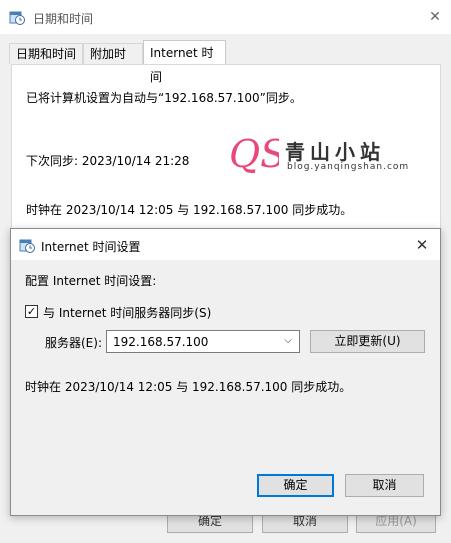  I want to click on sync-checkbox: ✓, so click(31, 311).